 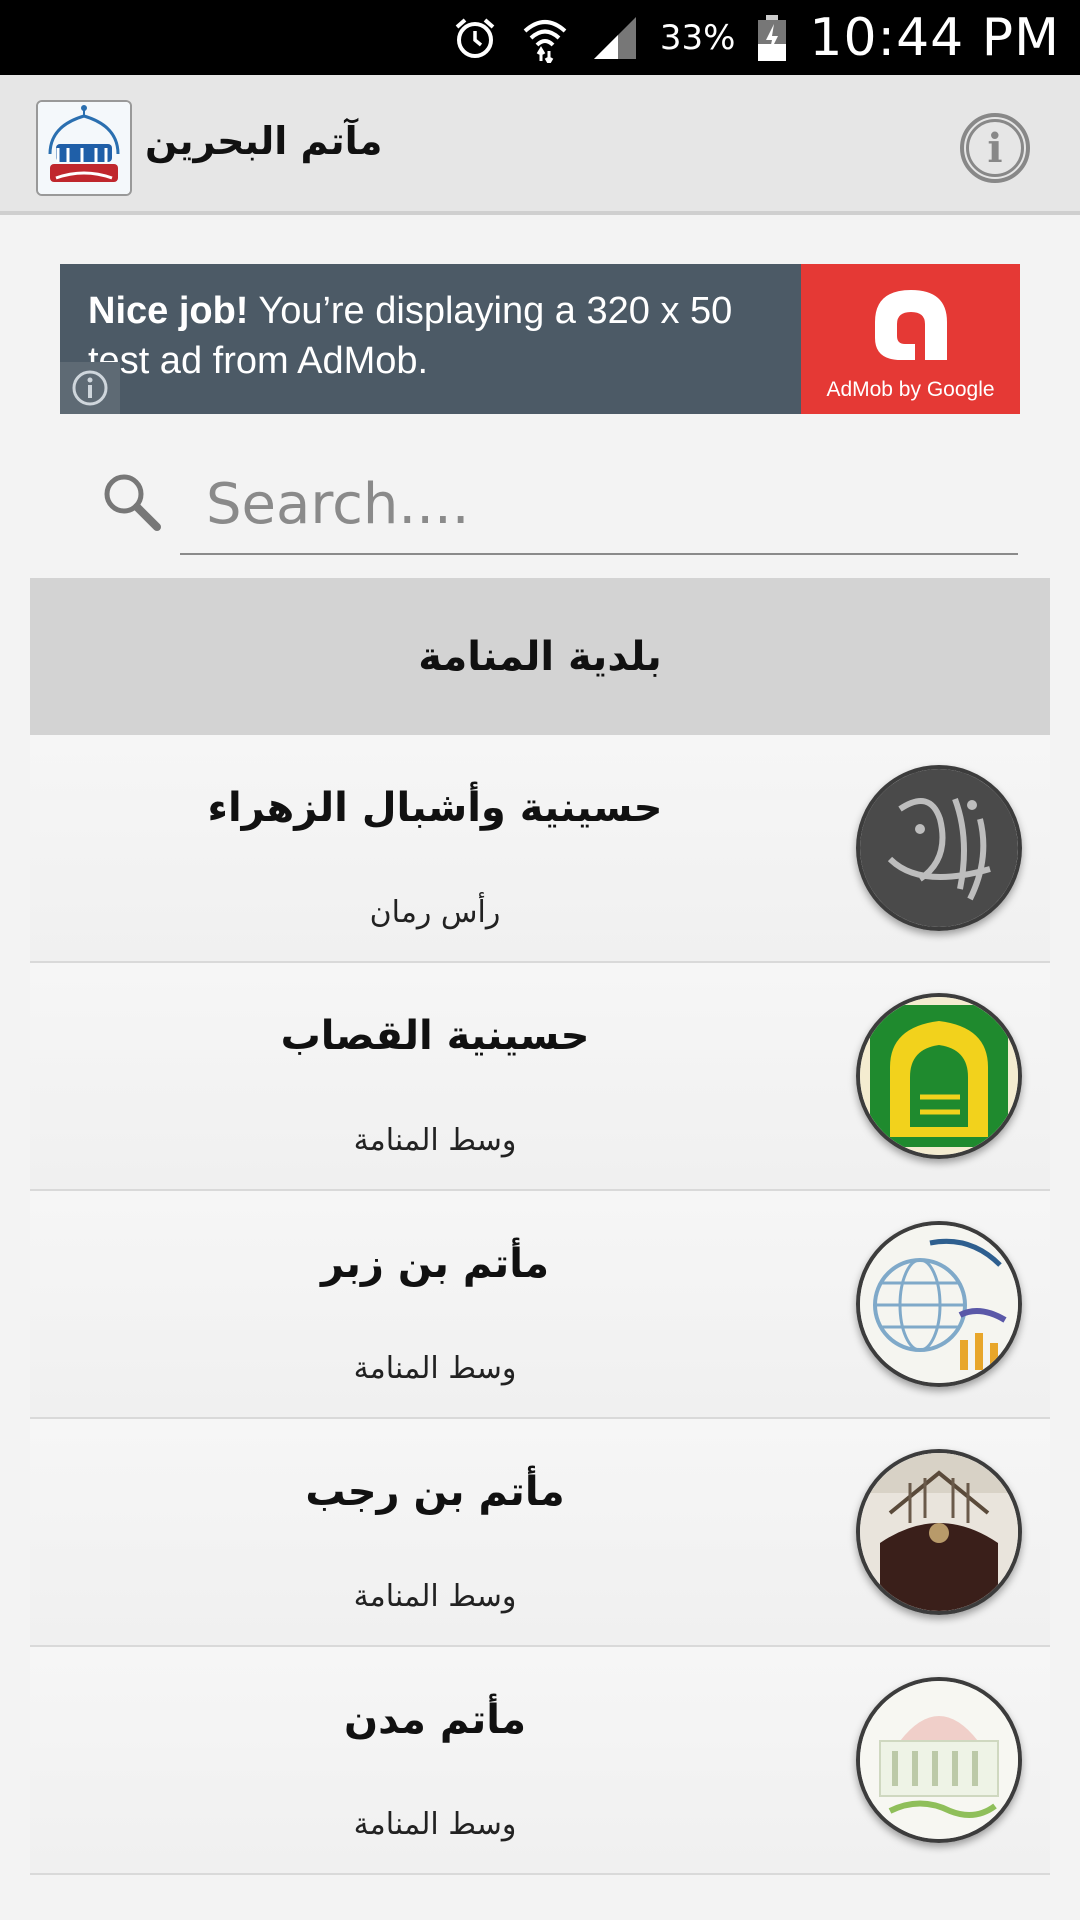 I want to click on item-subtitle: رأس رمان, so click(x=435, y=912).